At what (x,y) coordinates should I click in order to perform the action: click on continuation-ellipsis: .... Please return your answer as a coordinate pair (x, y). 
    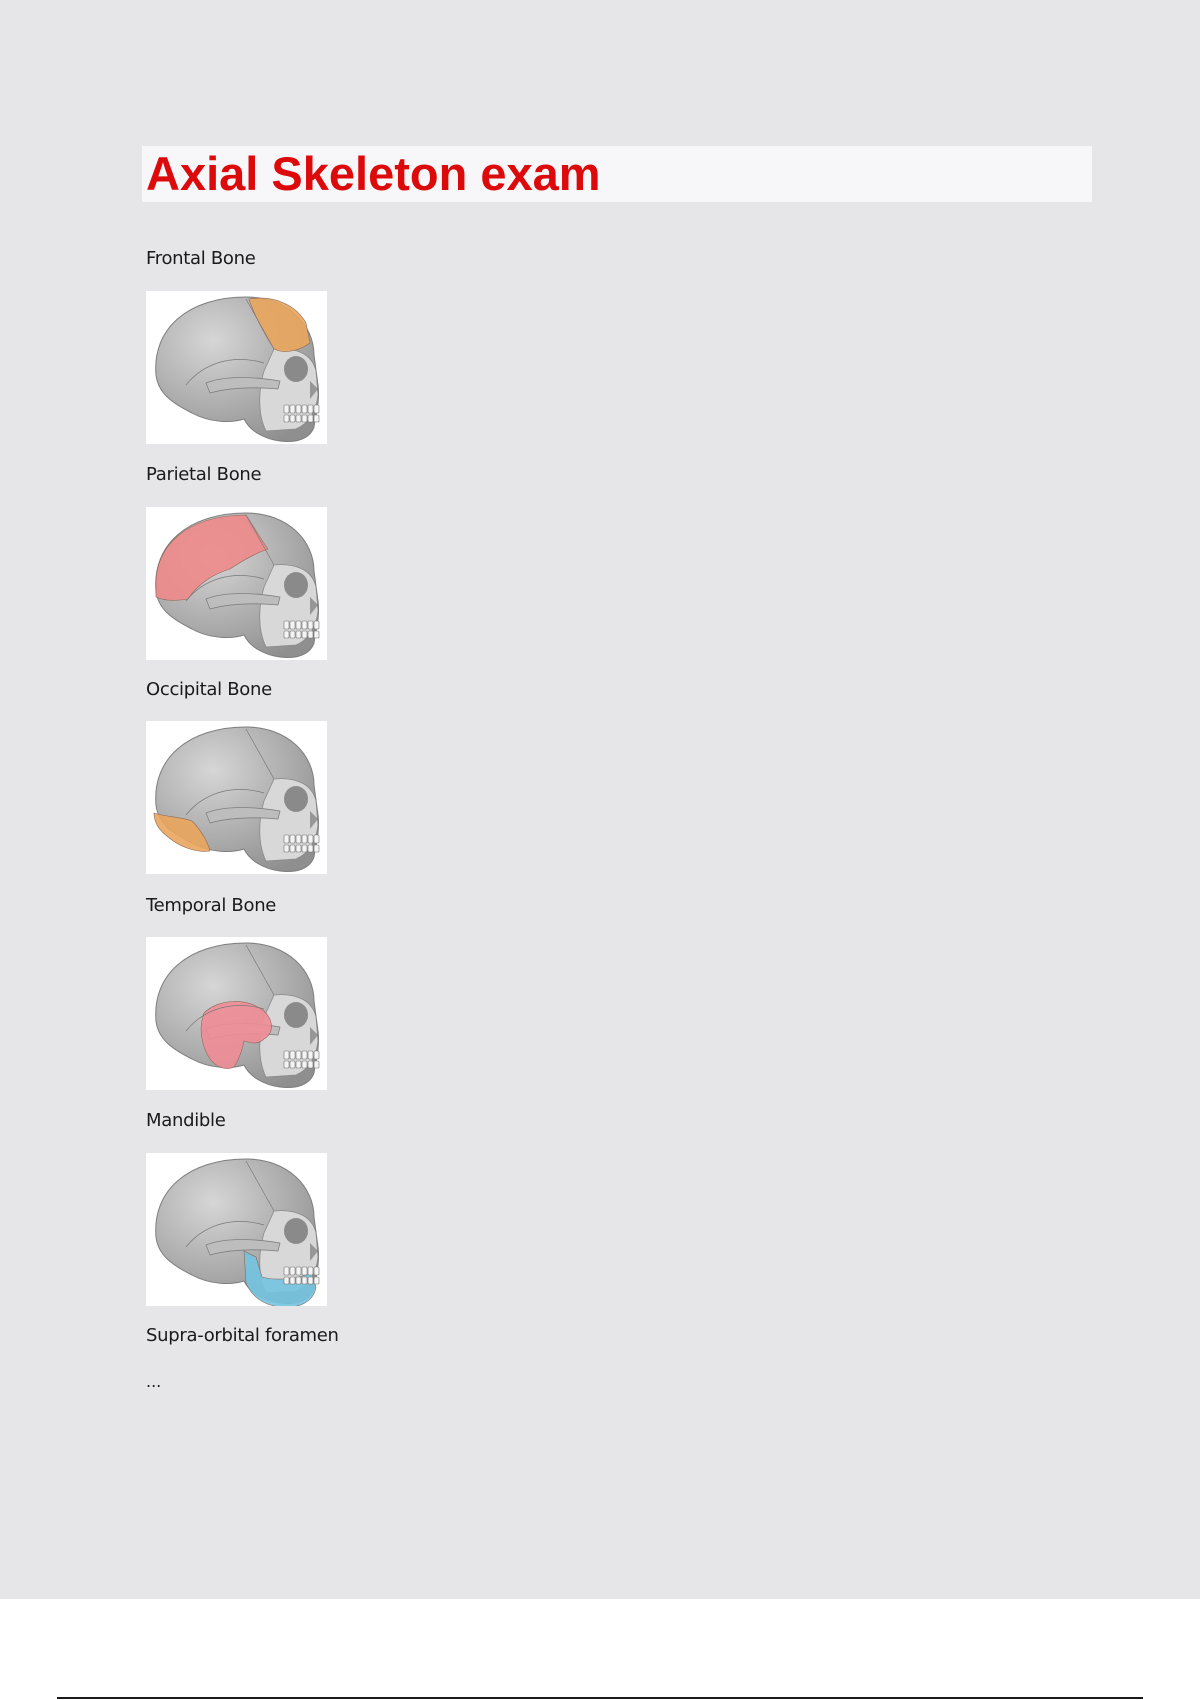
    Looking at the image, I should click on (154, 1381).